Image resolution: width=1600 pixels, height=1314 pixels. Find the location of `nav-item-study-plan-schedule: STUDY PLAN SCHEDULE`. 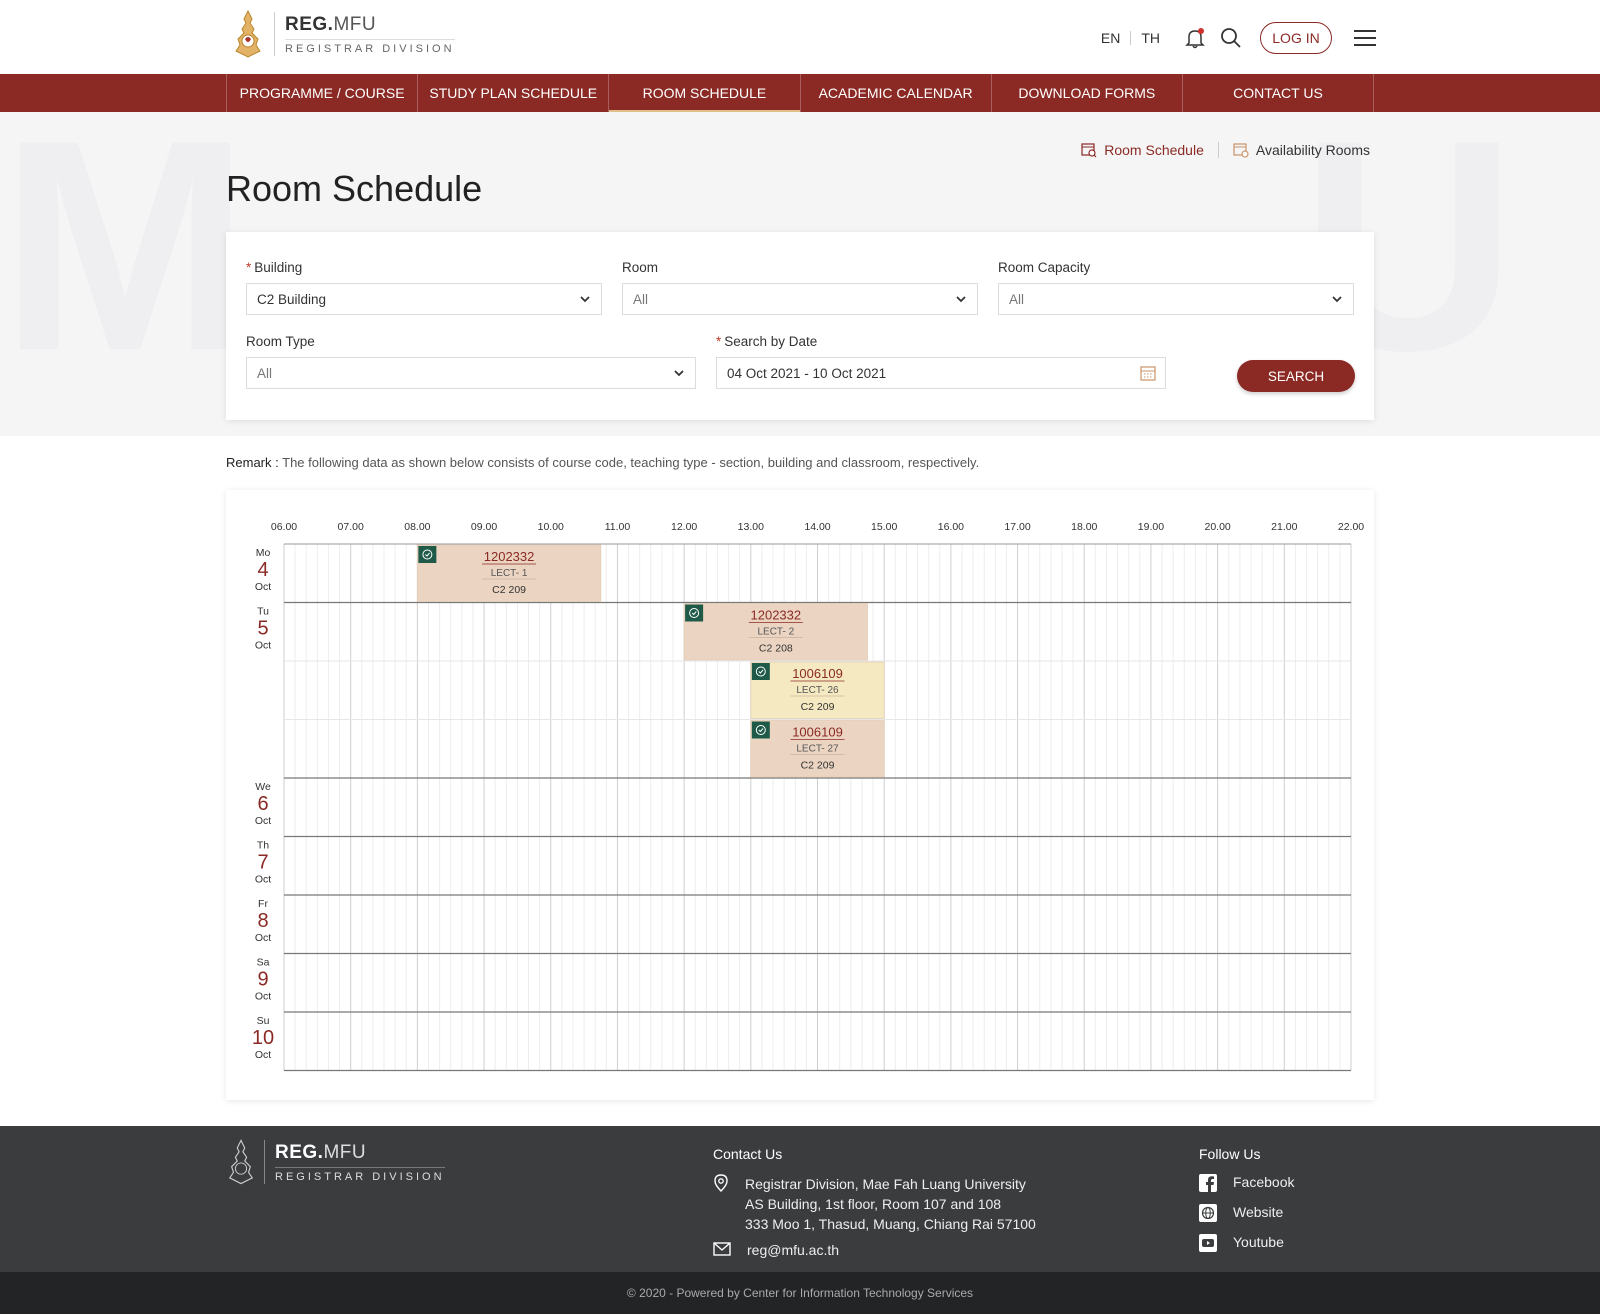

nav-item-study-plan-schedule: STUDY PLAN SCHEDULE is located at coordinates (512, 93).